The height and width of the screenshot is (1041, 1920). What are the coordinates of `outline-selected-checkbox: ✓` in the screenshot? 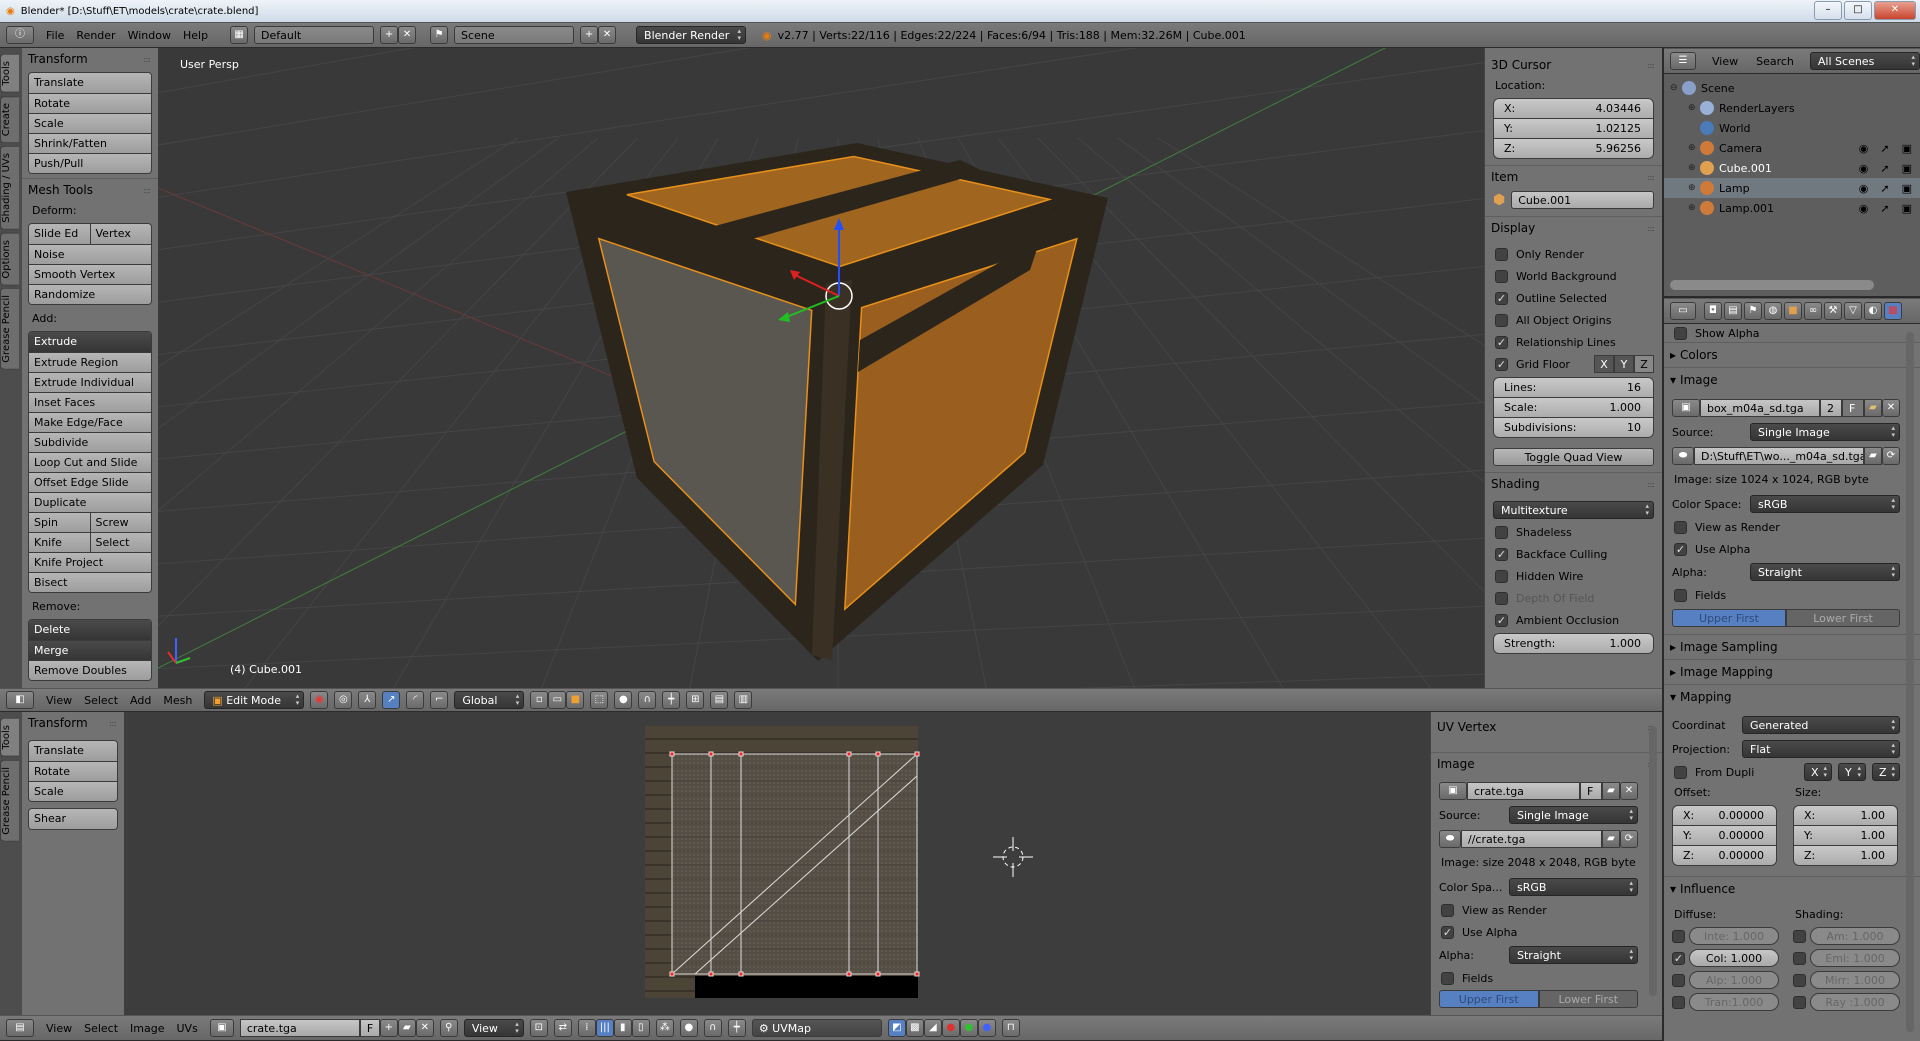 It's located at (1501, 298).